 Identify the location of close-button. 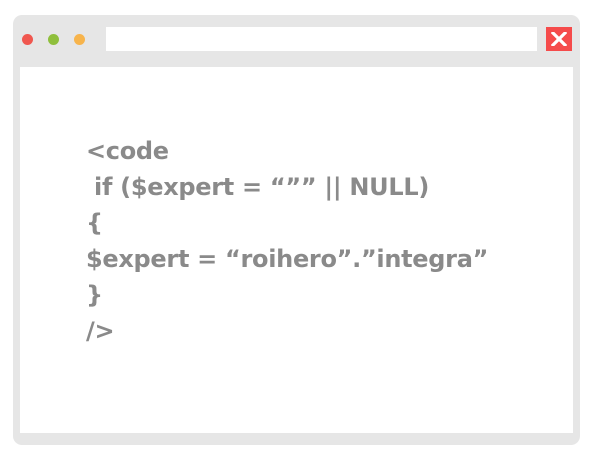
(559, 39).